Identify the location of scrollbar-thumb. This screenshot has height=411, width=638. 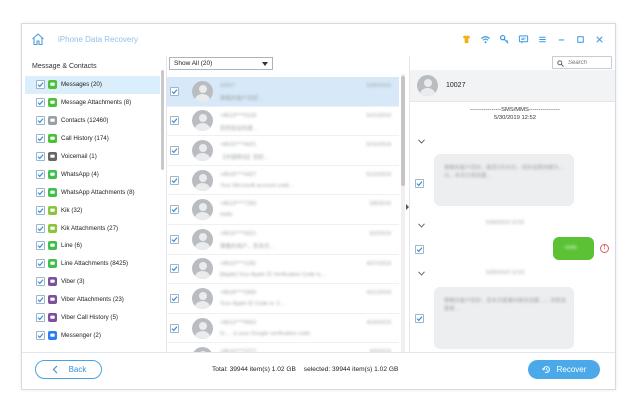
(403, 131).